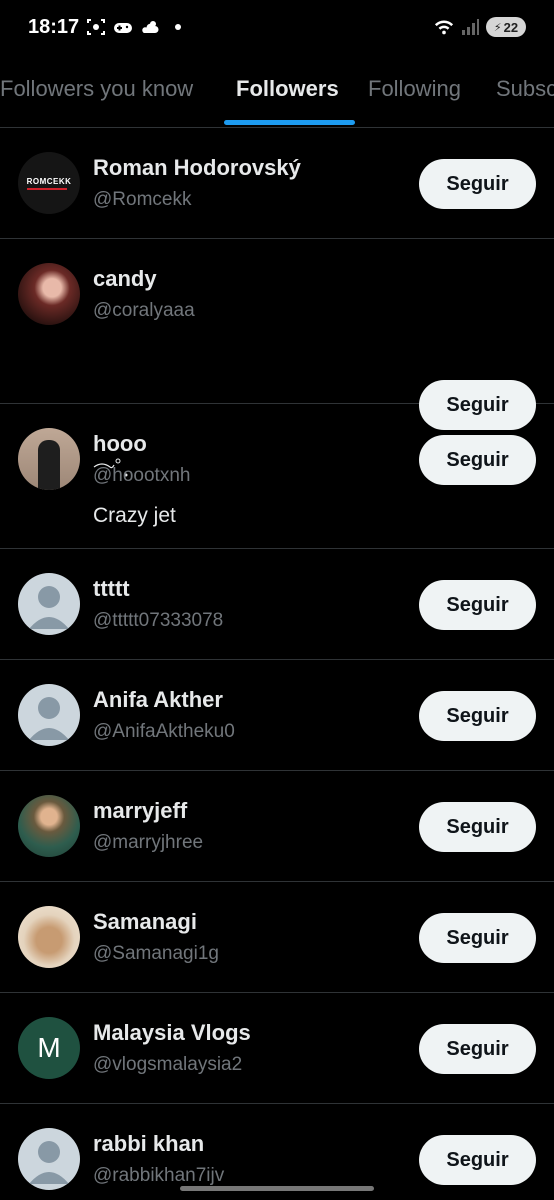  Describe the element at coordinates (148, 1144) in the screenshot. I see `user-name: rabbi khan` at that location.